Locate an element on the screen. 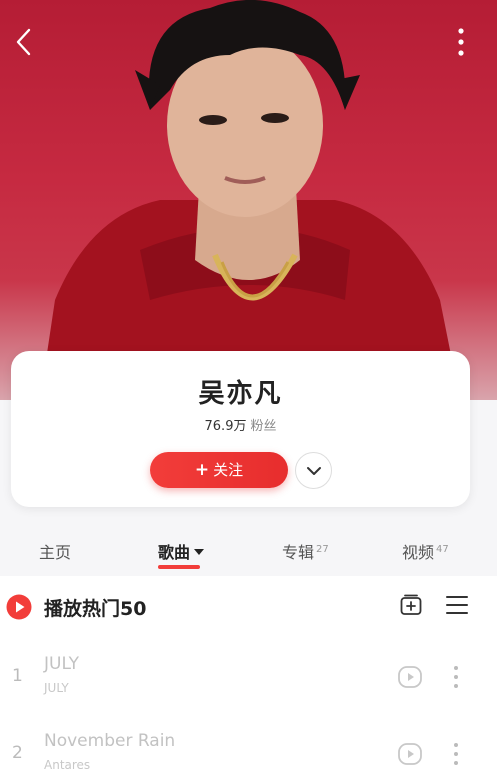  plus-icon: + is located at coordinates (202, 470).